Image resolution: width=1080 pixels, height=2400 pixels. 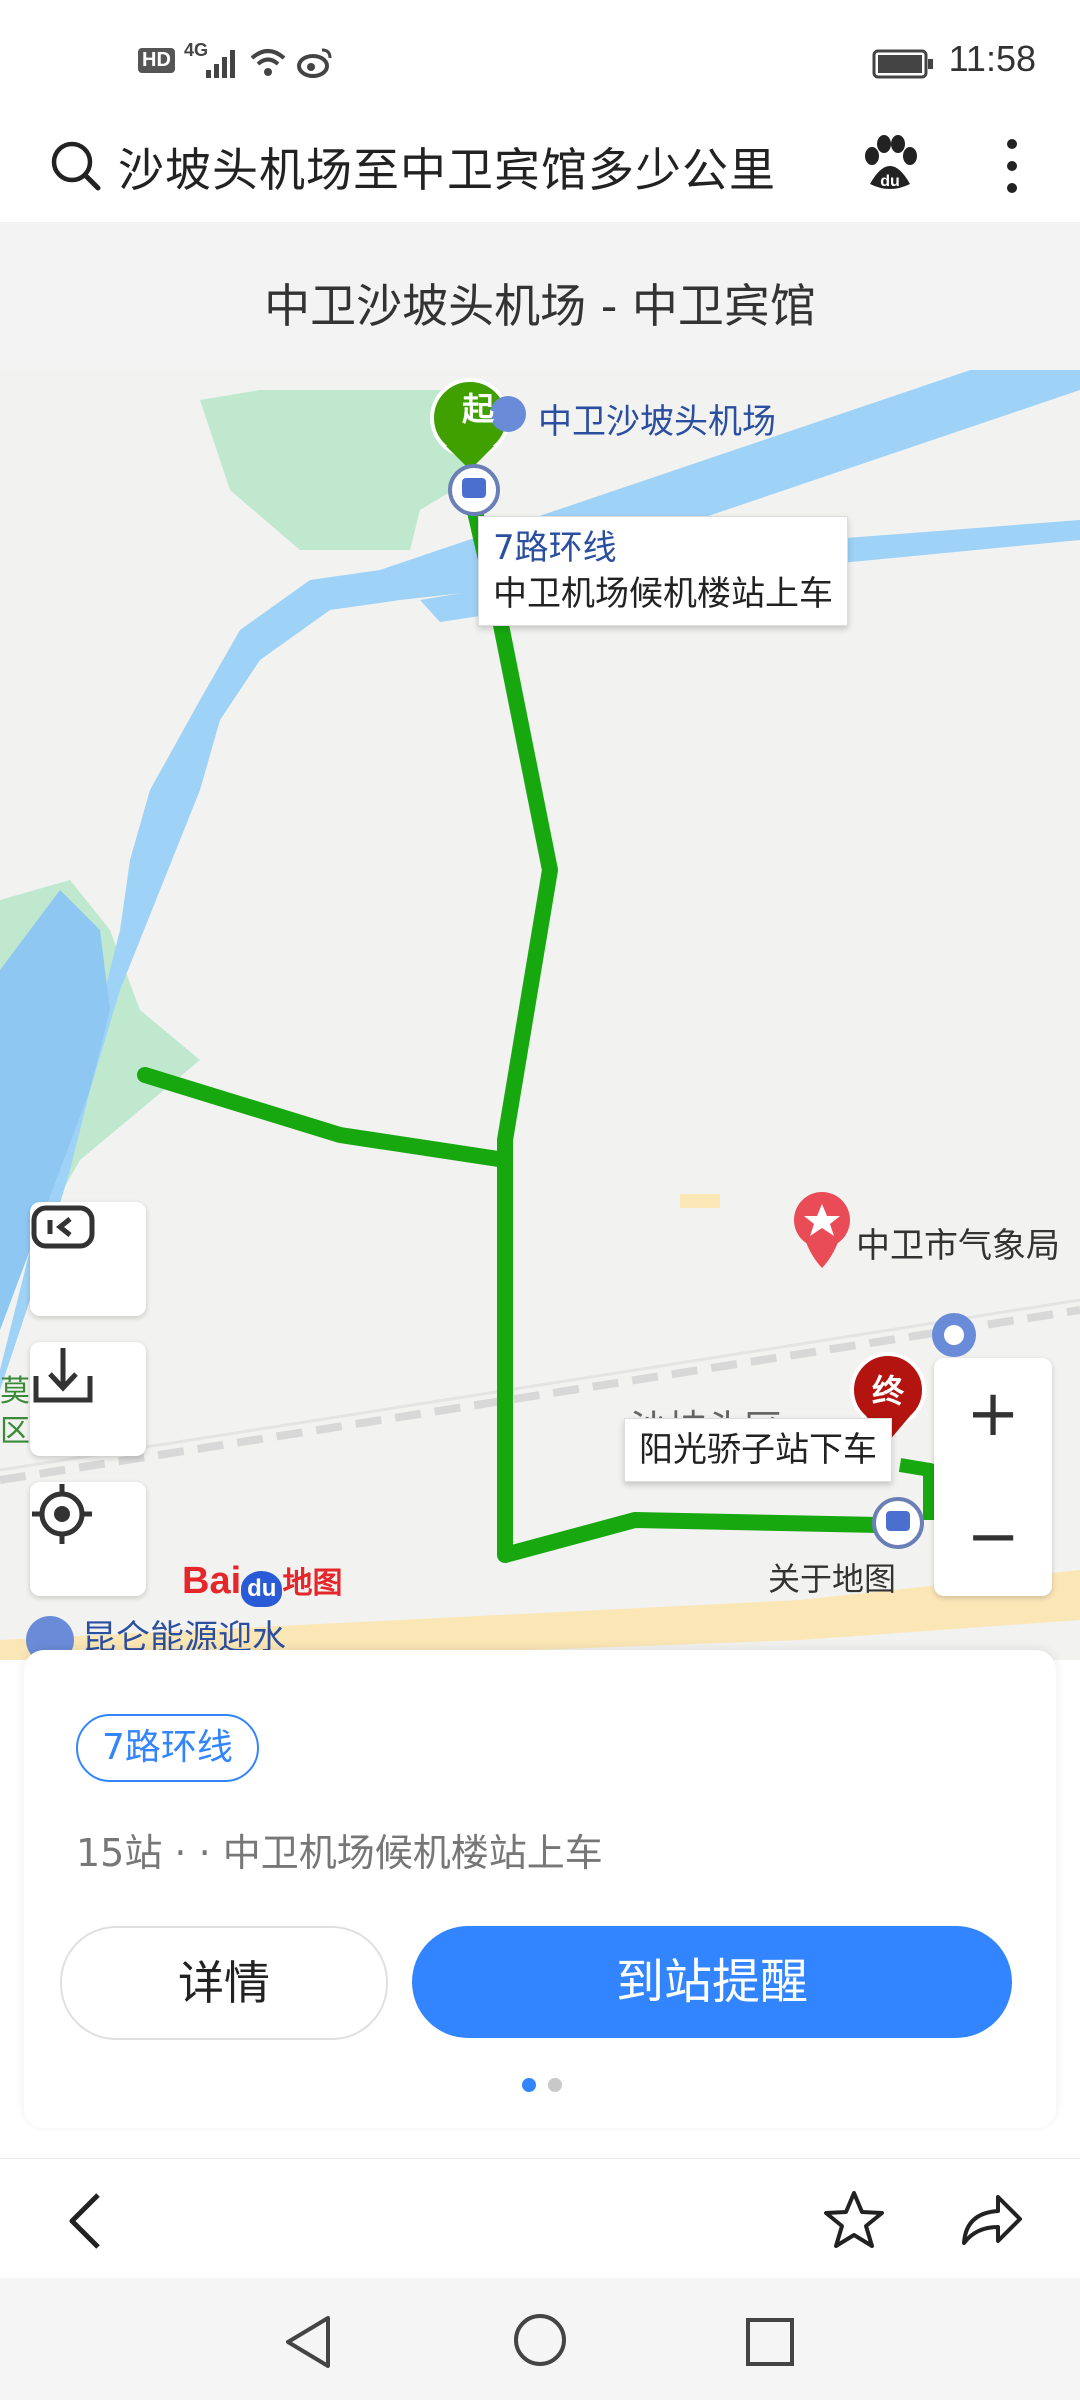 I want to click on baidu-map-logo: Bai du 地图, so click(x=262, y=1582).